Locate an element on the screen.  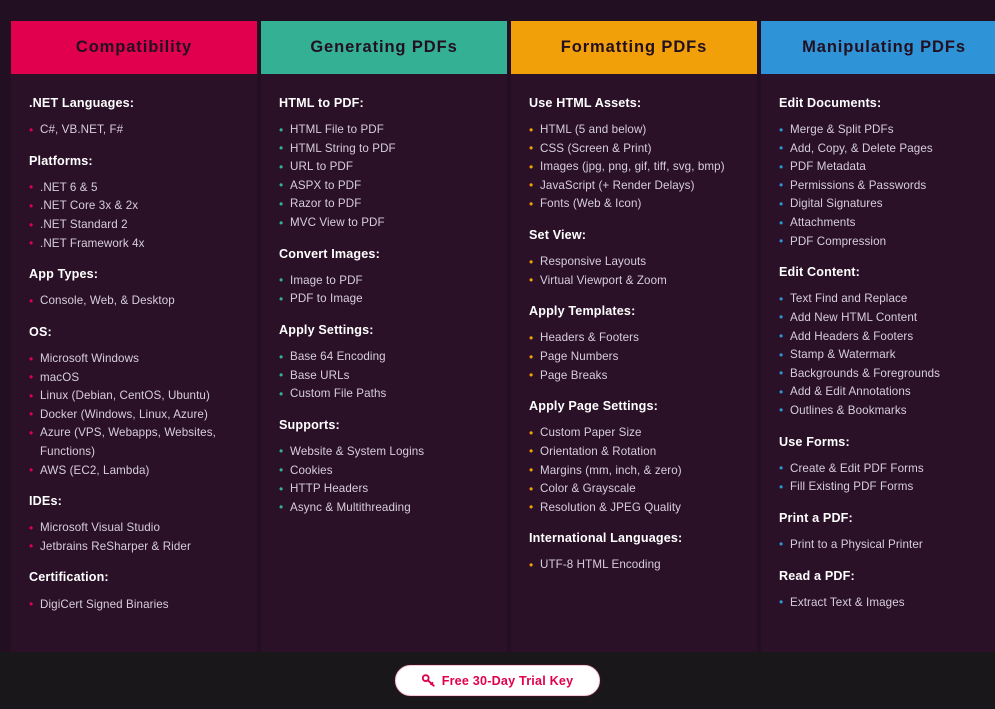
feature-list: Print to a Physical Printer is located at coordinates (884, 545).